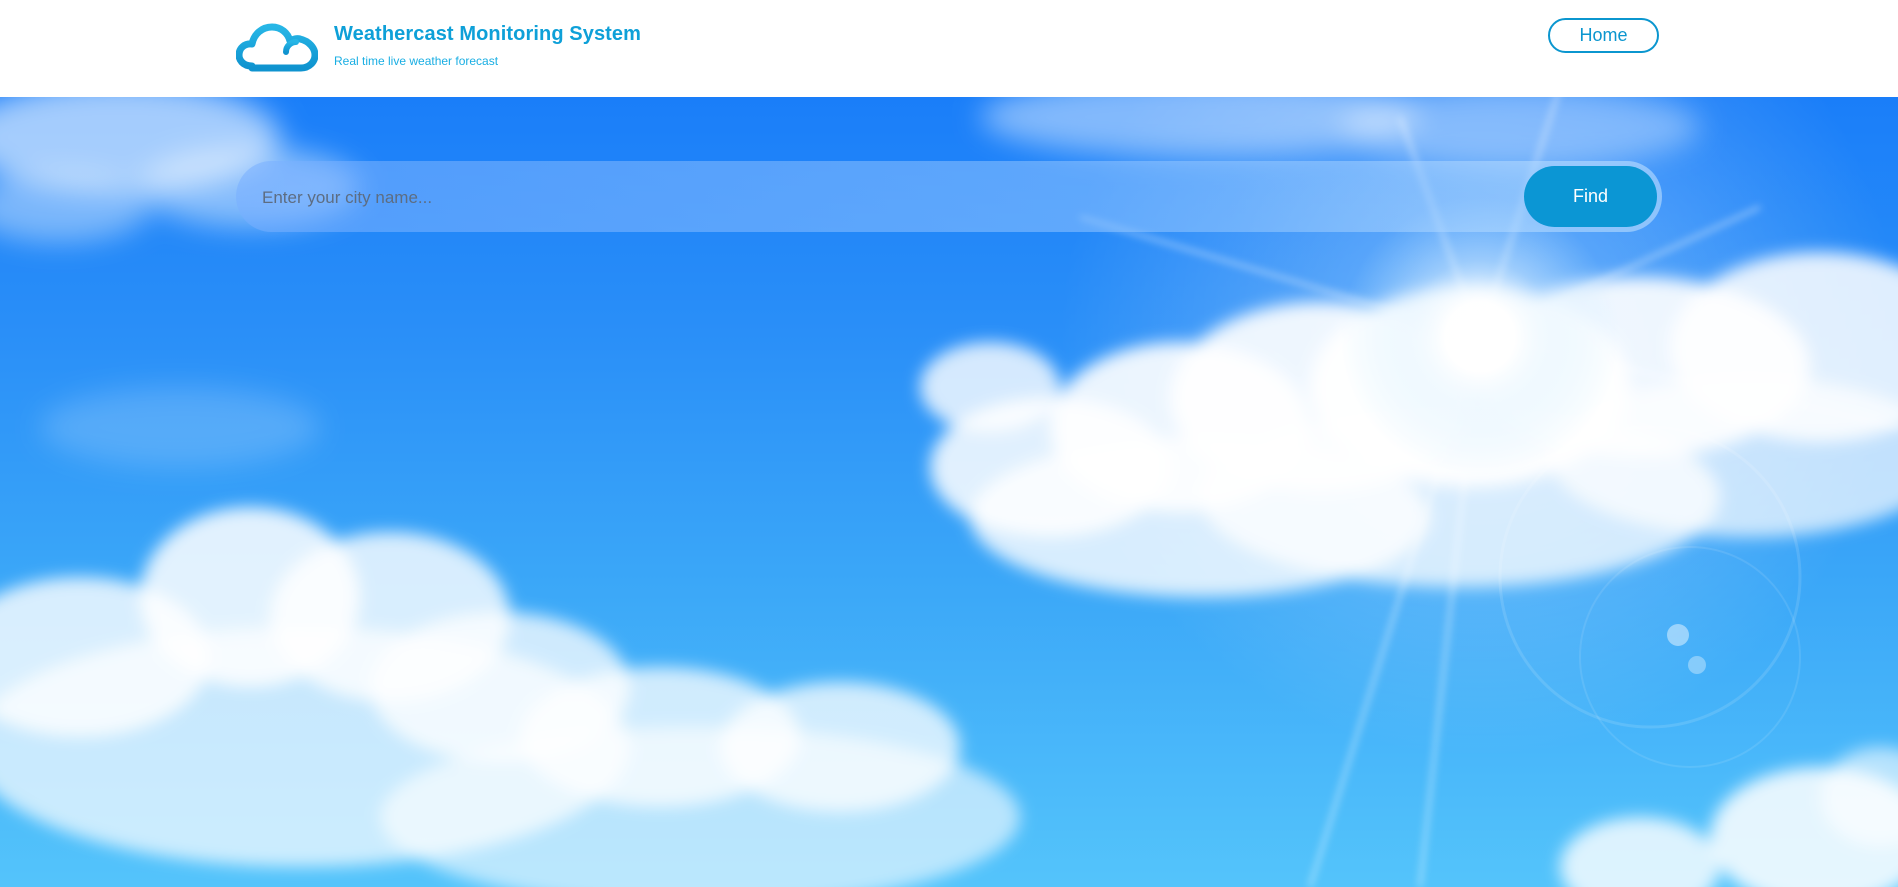 The width and height of the screenshot is (1898, 887). What do you see at coordinates (1590, 196) in the screenshot?
I see `find-button: Find` at bounding box center [1590, 196].